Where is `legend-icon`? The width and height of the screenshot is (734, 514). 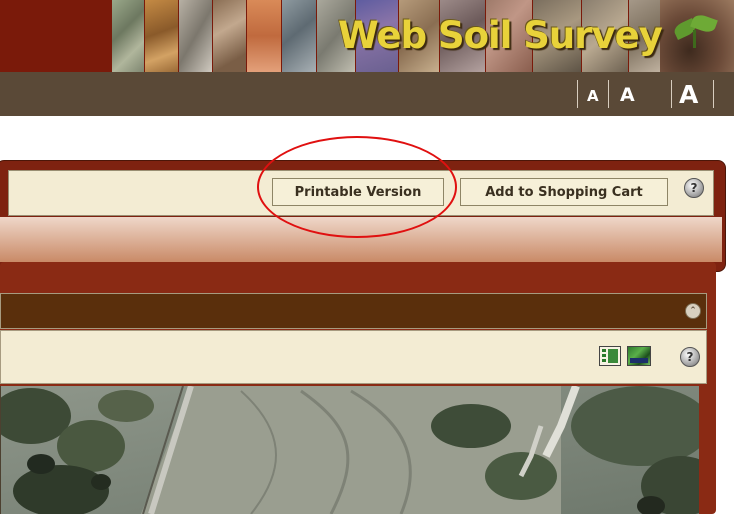
legend-icon is located at coordinates (610, 356).